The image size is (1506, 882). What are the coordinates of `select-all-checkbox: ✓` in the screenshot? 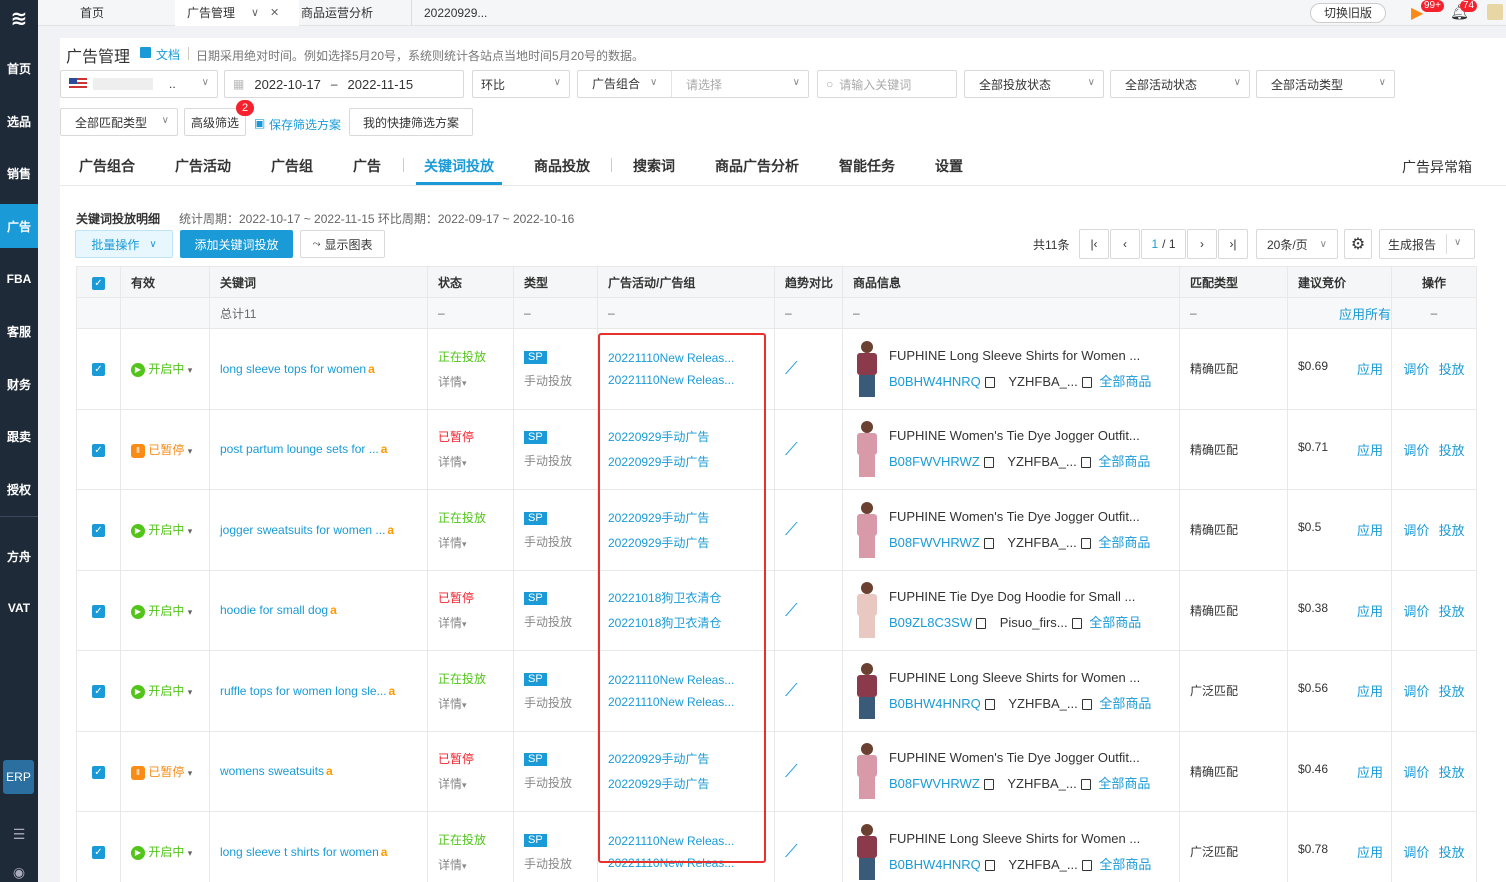 It's located at (98, 282).